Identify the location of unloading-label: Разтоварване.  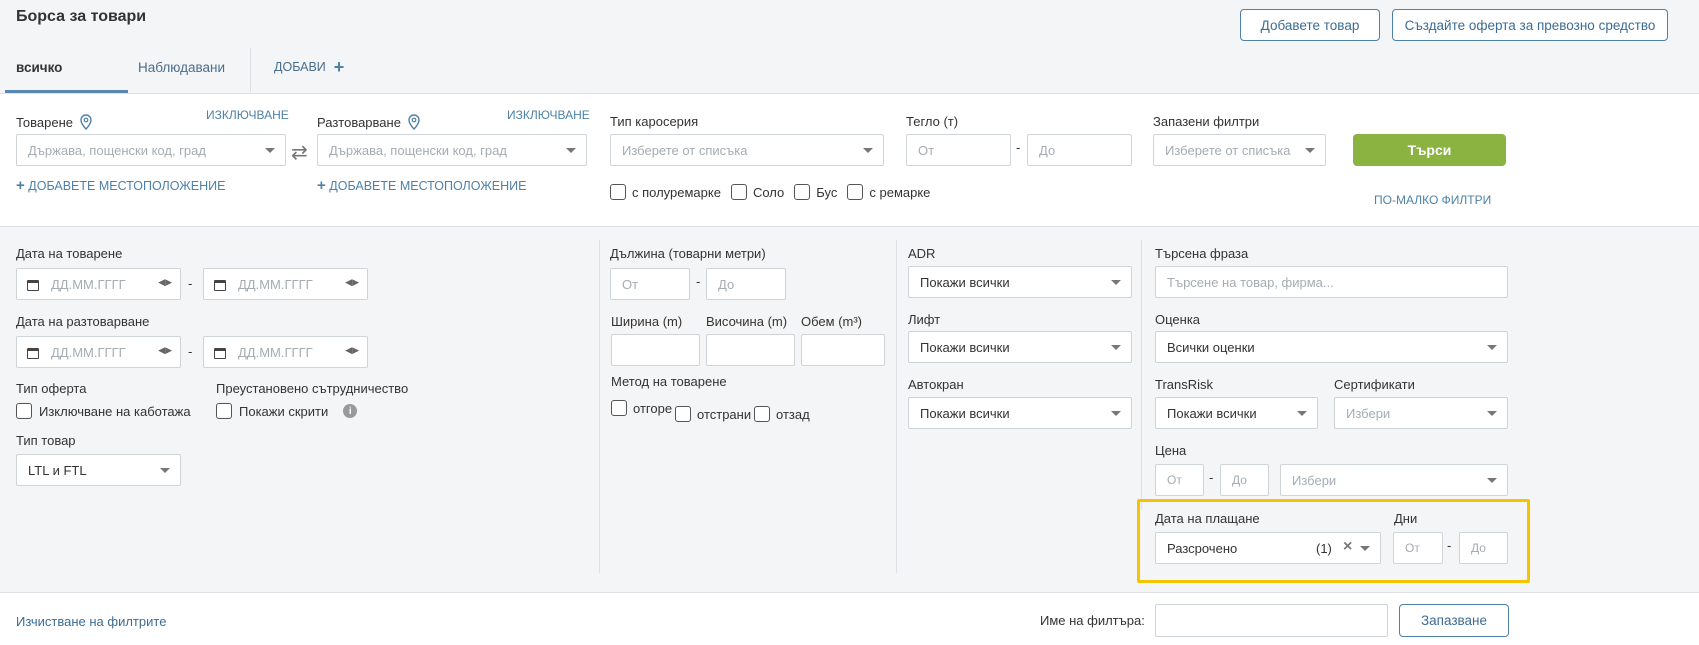
(369, 122).